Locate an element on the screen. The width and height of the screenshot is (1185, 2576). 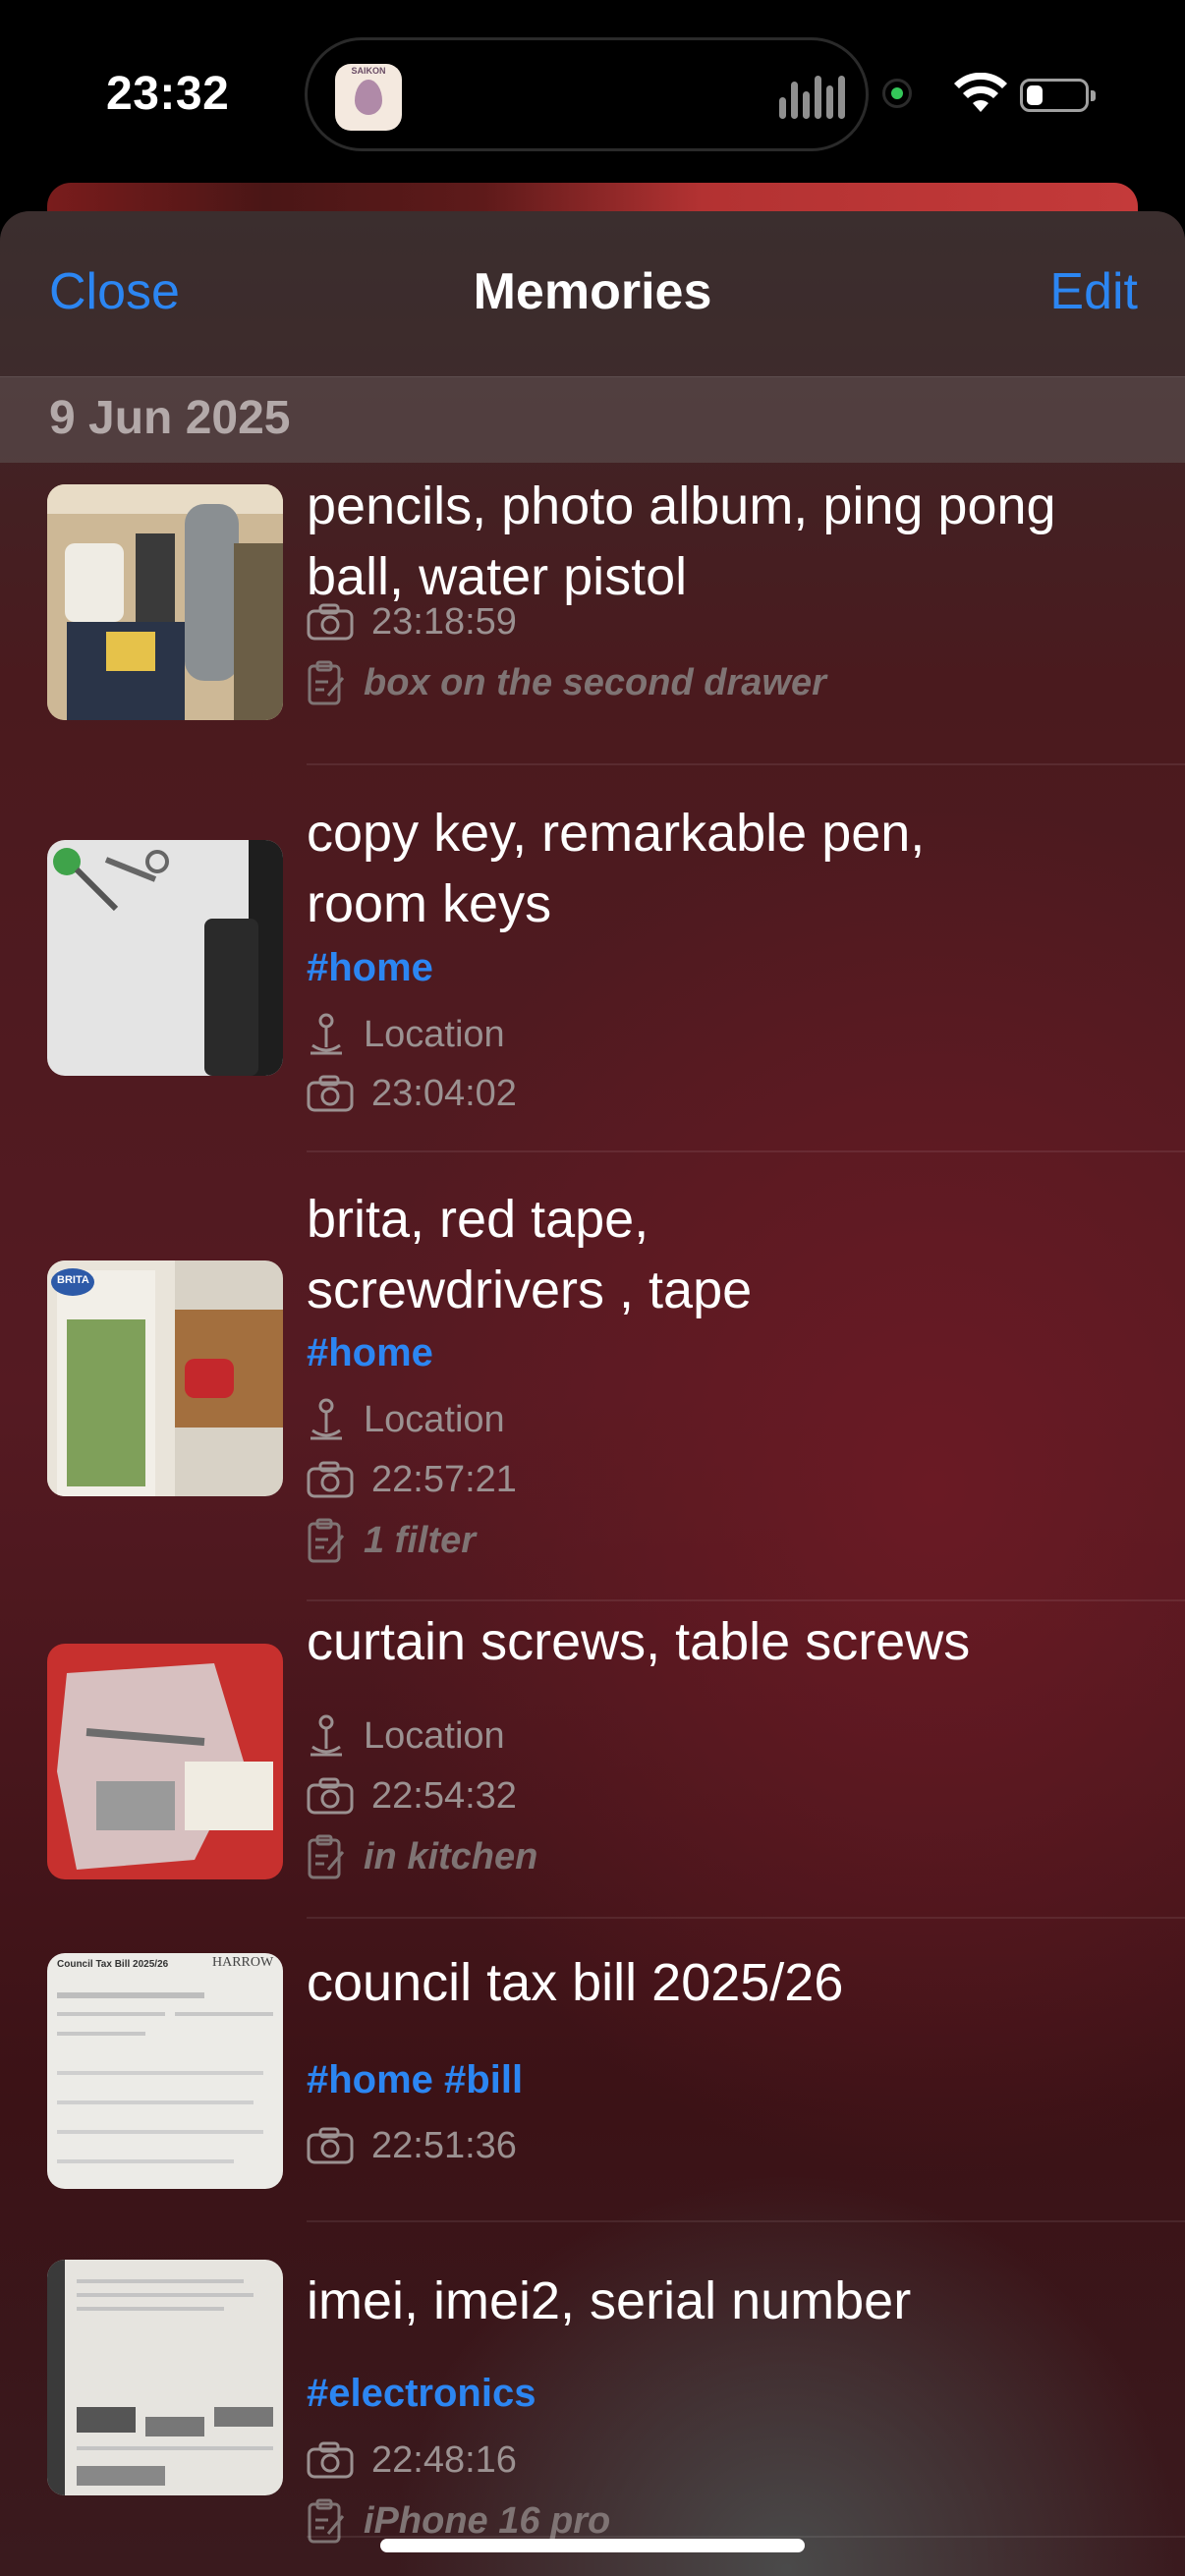
thumb-doc-title: Council Tax Bill 2025/26 is located at coordinates (113, 1964).